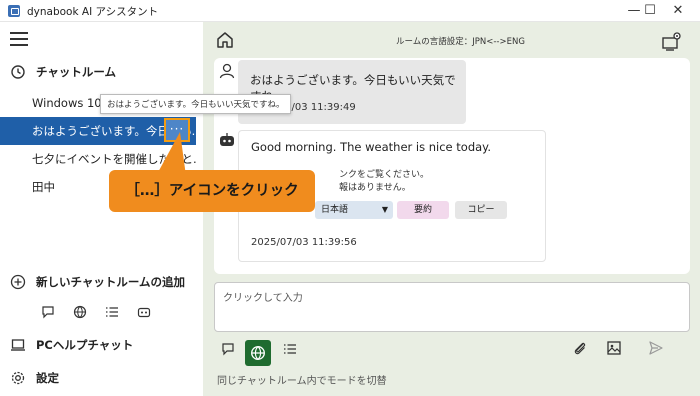 The width and height of the screenshot is (700, 396). Describe the element at coordinates (144, 313) in the screenshot. I see `bot-icon` at that location.